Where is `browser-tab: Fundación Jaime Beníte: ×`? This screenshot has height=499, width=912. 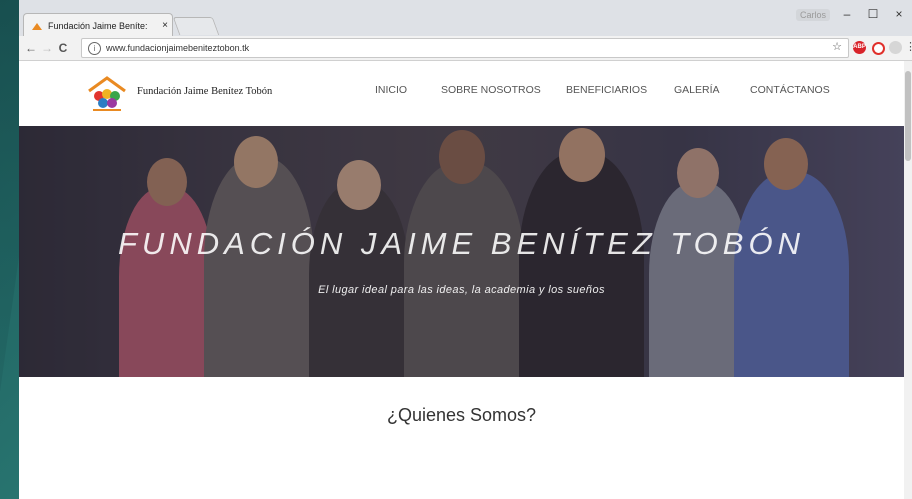 browser-tab: Fundación Jaime Beníte: × is located at coordinates (98, 25).